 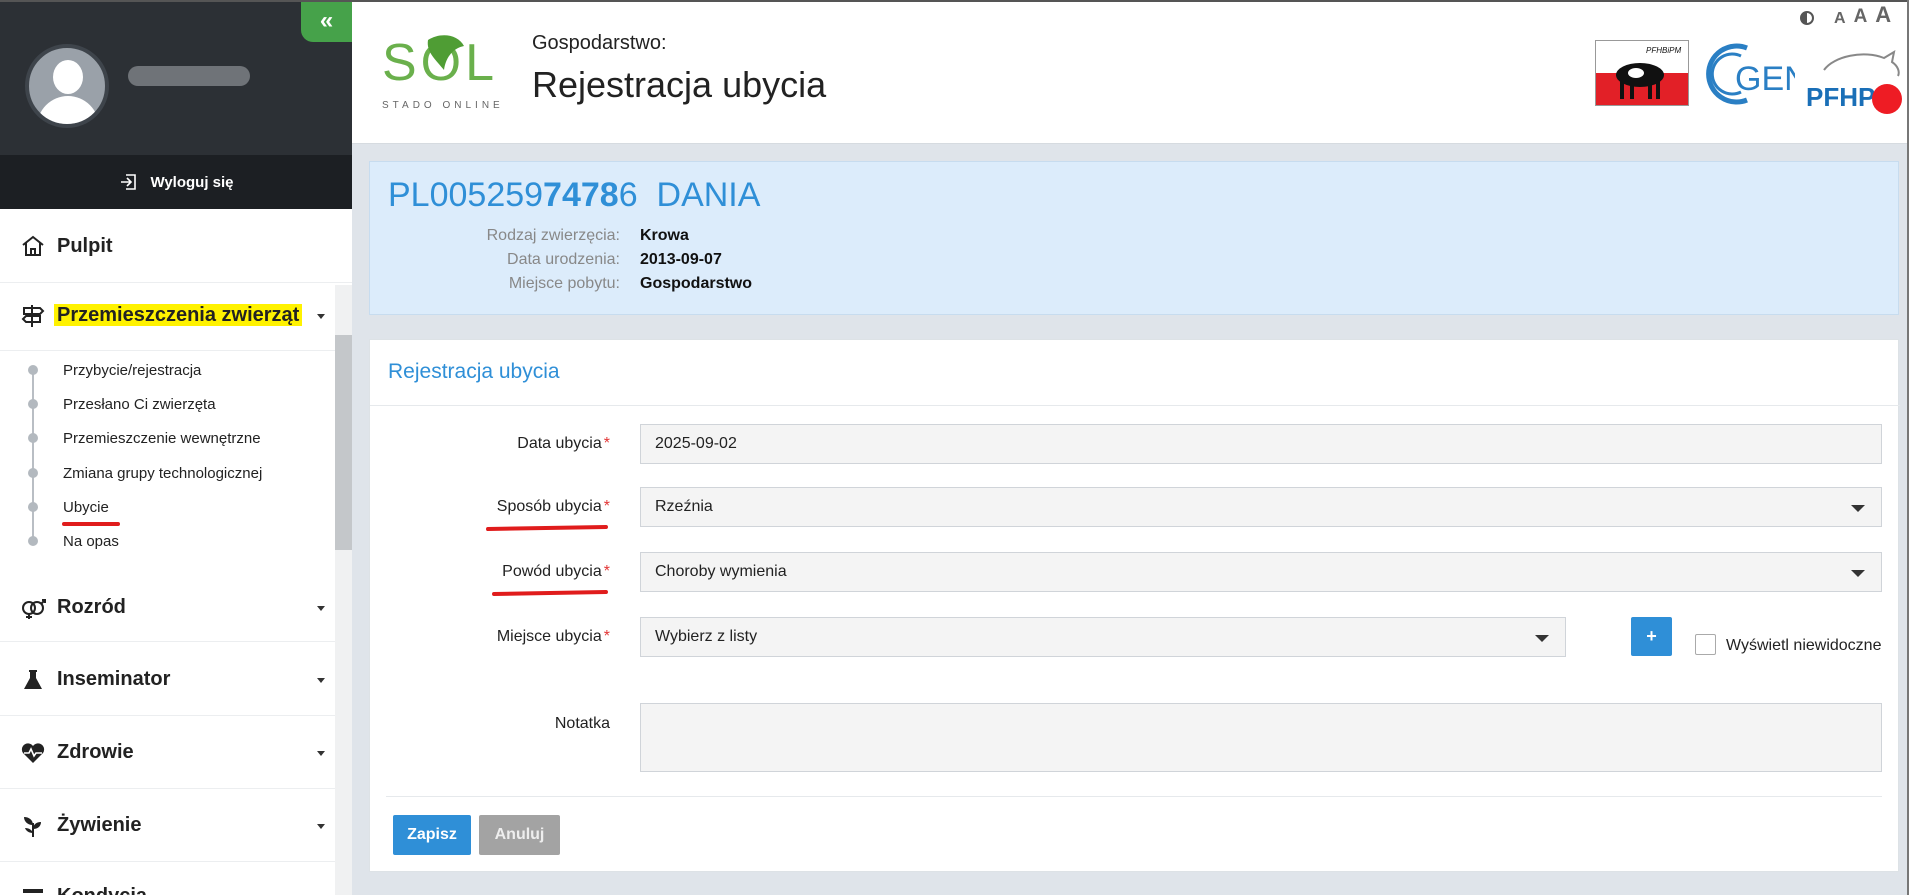 I want to click on sidebar-item-label: Zdrowie, so click(x=95, y=752).